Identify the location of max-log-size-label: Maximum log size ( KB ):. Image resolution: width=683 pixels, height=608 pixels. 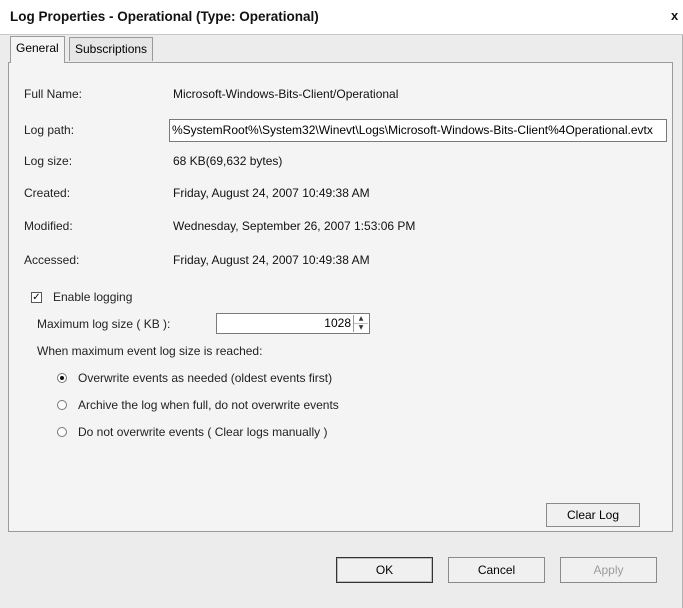
(104, 324).